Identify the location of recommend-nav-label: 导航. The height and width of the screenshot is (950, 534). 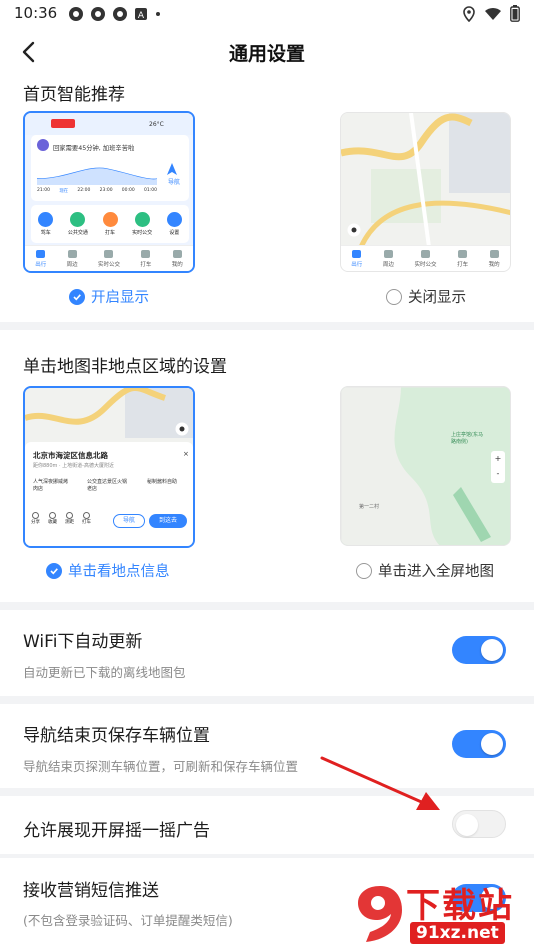
(174, 182).